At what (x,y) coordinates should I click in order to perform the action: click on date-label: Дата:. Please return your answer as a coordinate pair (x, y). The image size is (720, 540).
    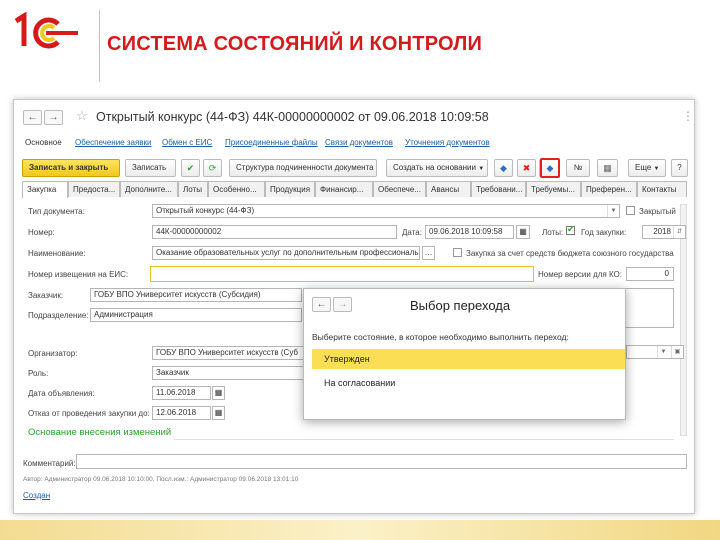
    Looking at the image, I should click on (412, 232).